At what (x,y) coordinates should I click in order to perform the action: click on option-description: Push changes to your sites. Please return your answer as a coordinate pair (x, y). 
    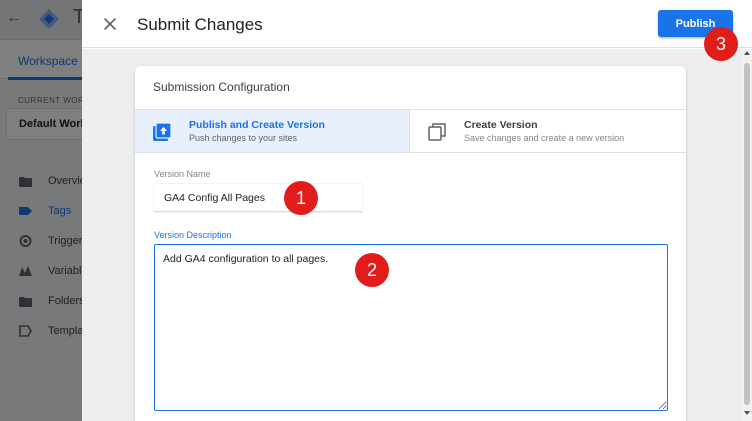
    Looking at the image, I should click on (243, 138).